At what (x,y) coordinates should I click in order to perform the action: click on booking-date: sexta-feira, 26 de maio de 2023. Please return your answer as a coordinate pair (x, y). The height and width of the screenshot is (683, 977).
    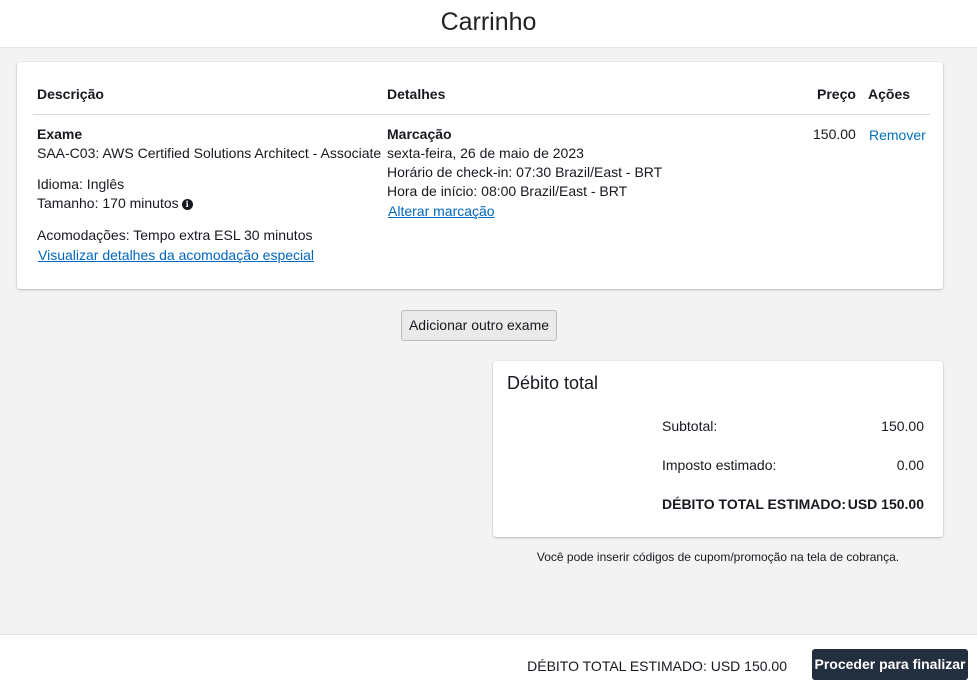
    Looking at the image, I should click on (485, 153).